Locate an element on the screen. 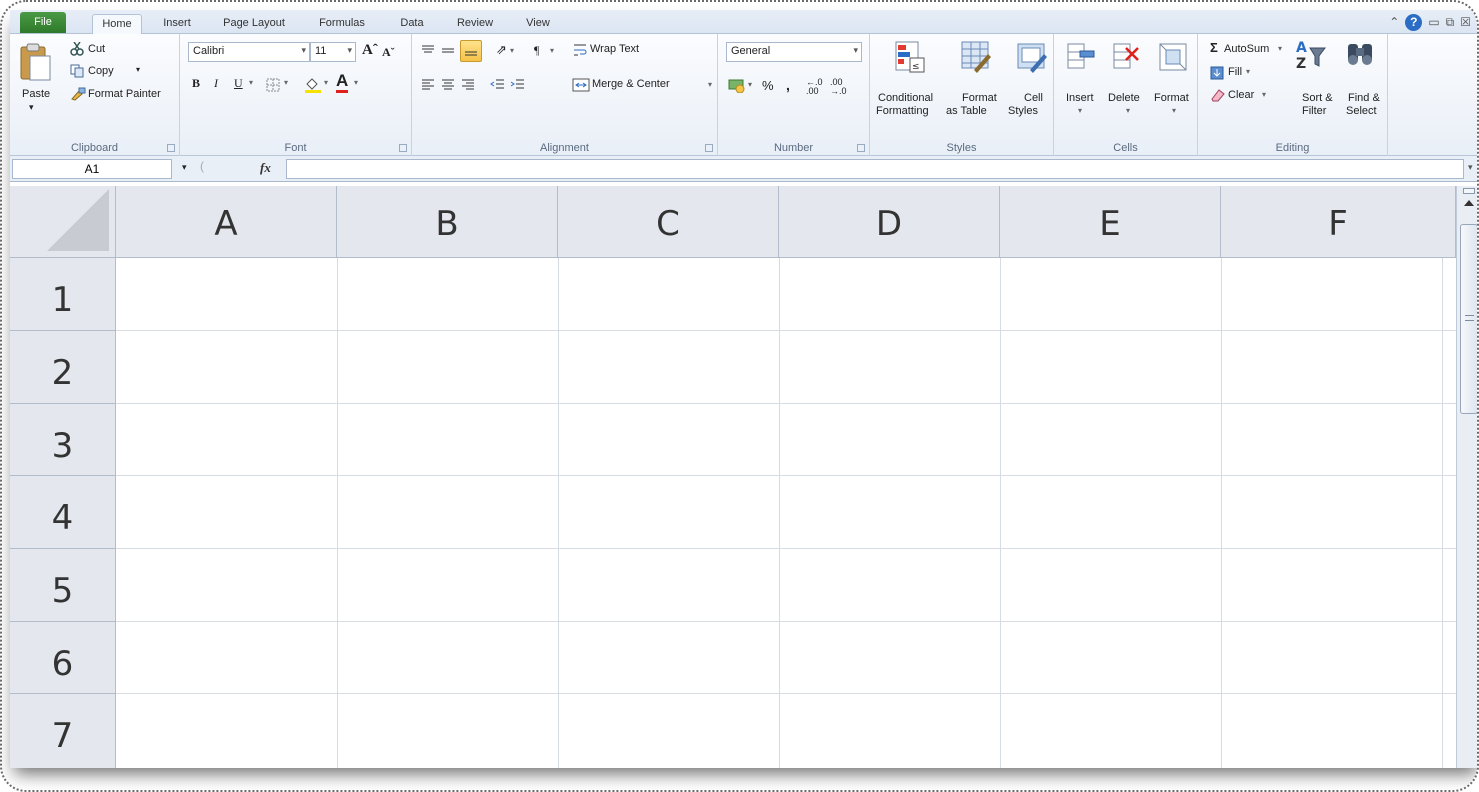 The image size is (1479, 792). fill-button: Fill is located at coordinates (1235, 72).